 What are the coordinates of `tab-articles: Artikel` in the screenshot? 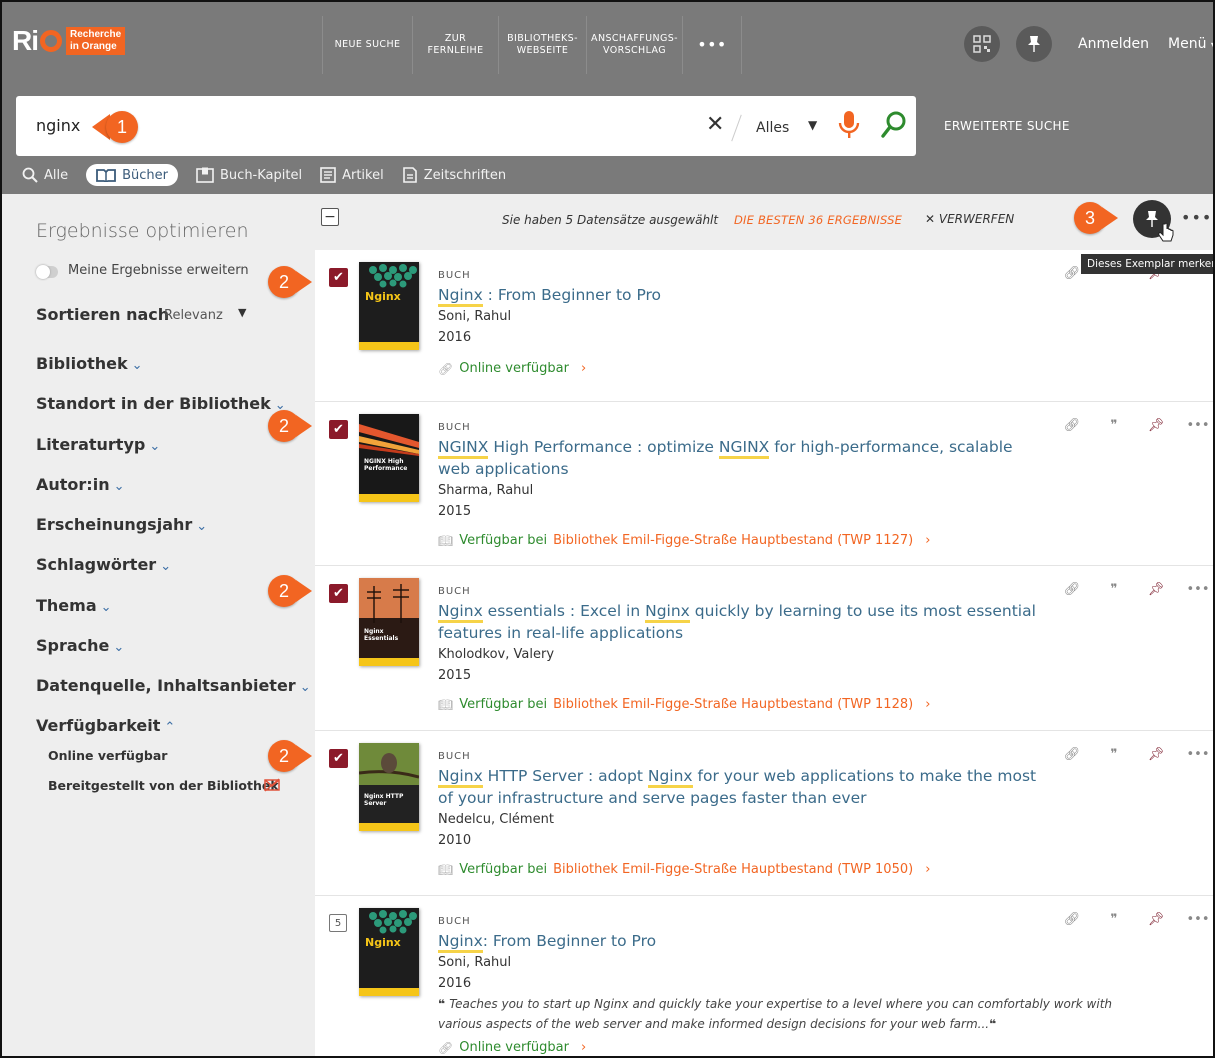 It's located at (352, 175).